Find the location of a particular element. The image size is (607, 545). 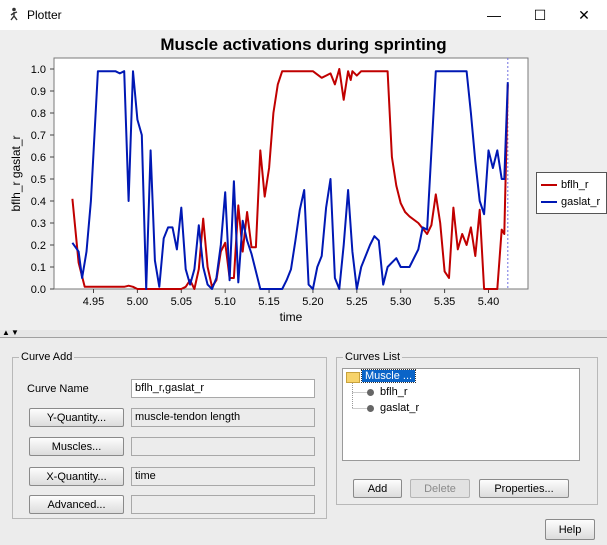

curves-tree: Muscle ... bflh_r gaslat_r is located at coordinates (461, 414).